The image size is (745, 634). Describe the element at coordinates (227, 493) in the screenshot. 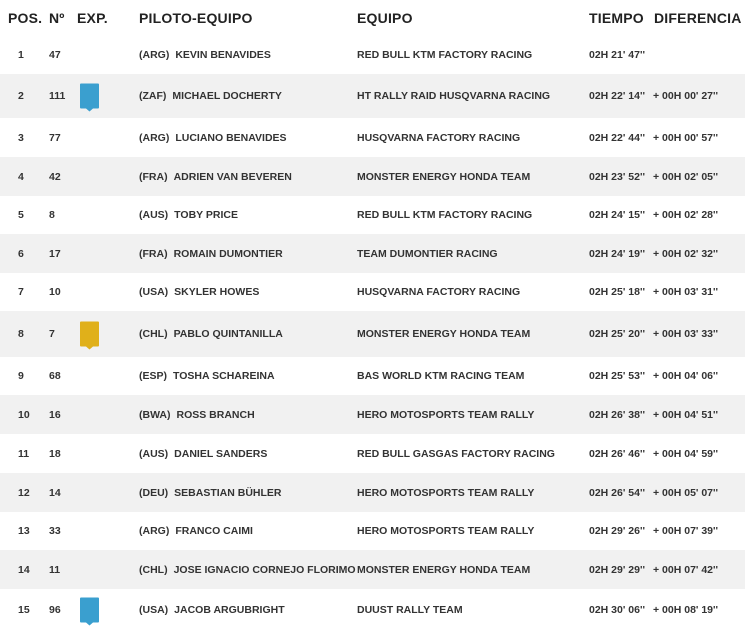

I see `pilot-name: SEBASTIAN BÜHLER` at that location.